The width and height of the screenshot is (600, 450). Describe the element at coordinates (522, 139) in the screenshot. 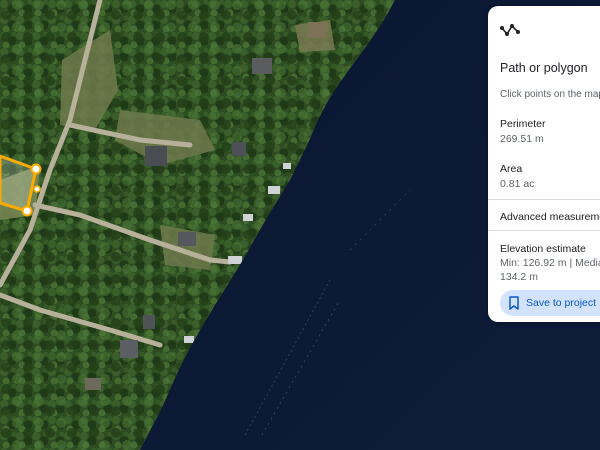

I see `perimeter-value: 269.51 m` at that location.